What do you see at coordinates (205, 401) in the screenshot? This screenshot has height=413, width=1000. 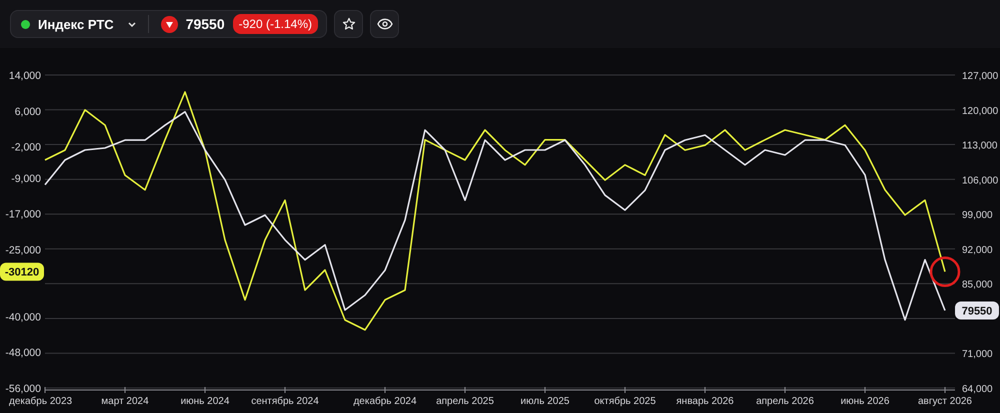 I see `x-axis-label: июнь 2024` at bounding box center [205, 401].